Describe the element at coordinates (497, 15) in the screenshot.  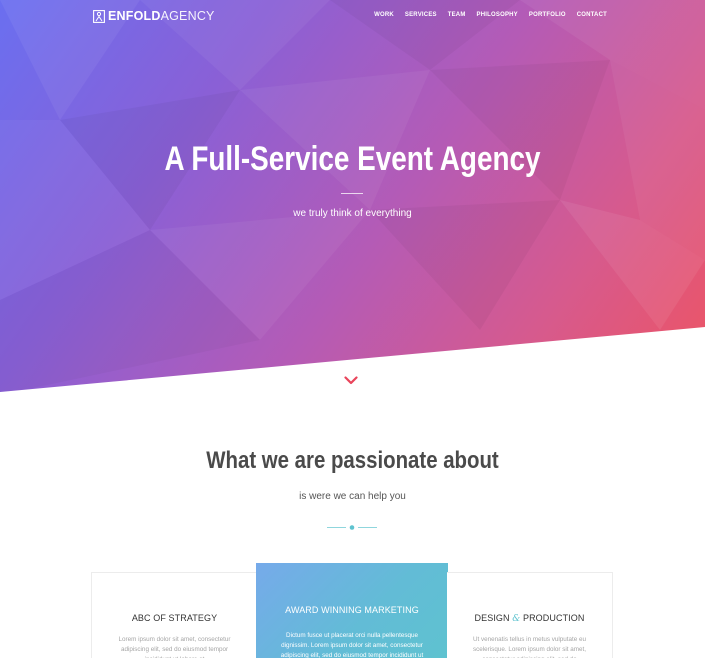
I see `nav-item-philosophy: PHILOSOPHY` at that location.